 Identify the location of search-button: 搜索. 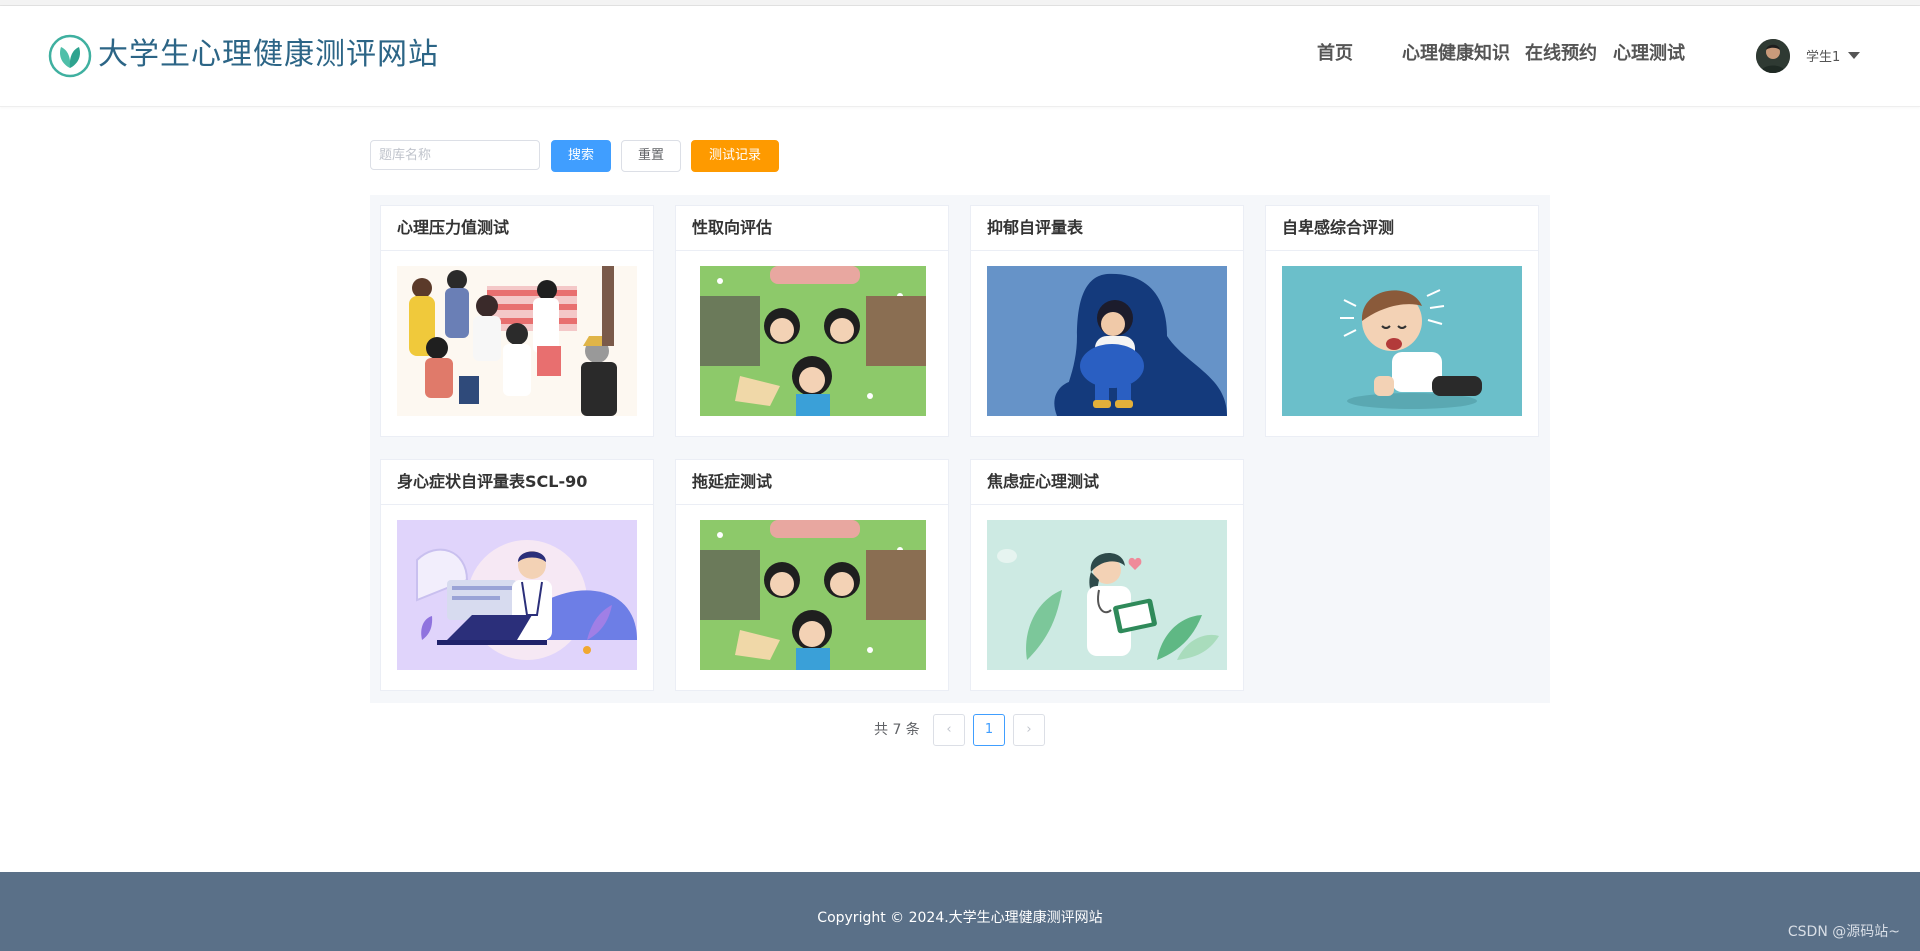
(581, 156).